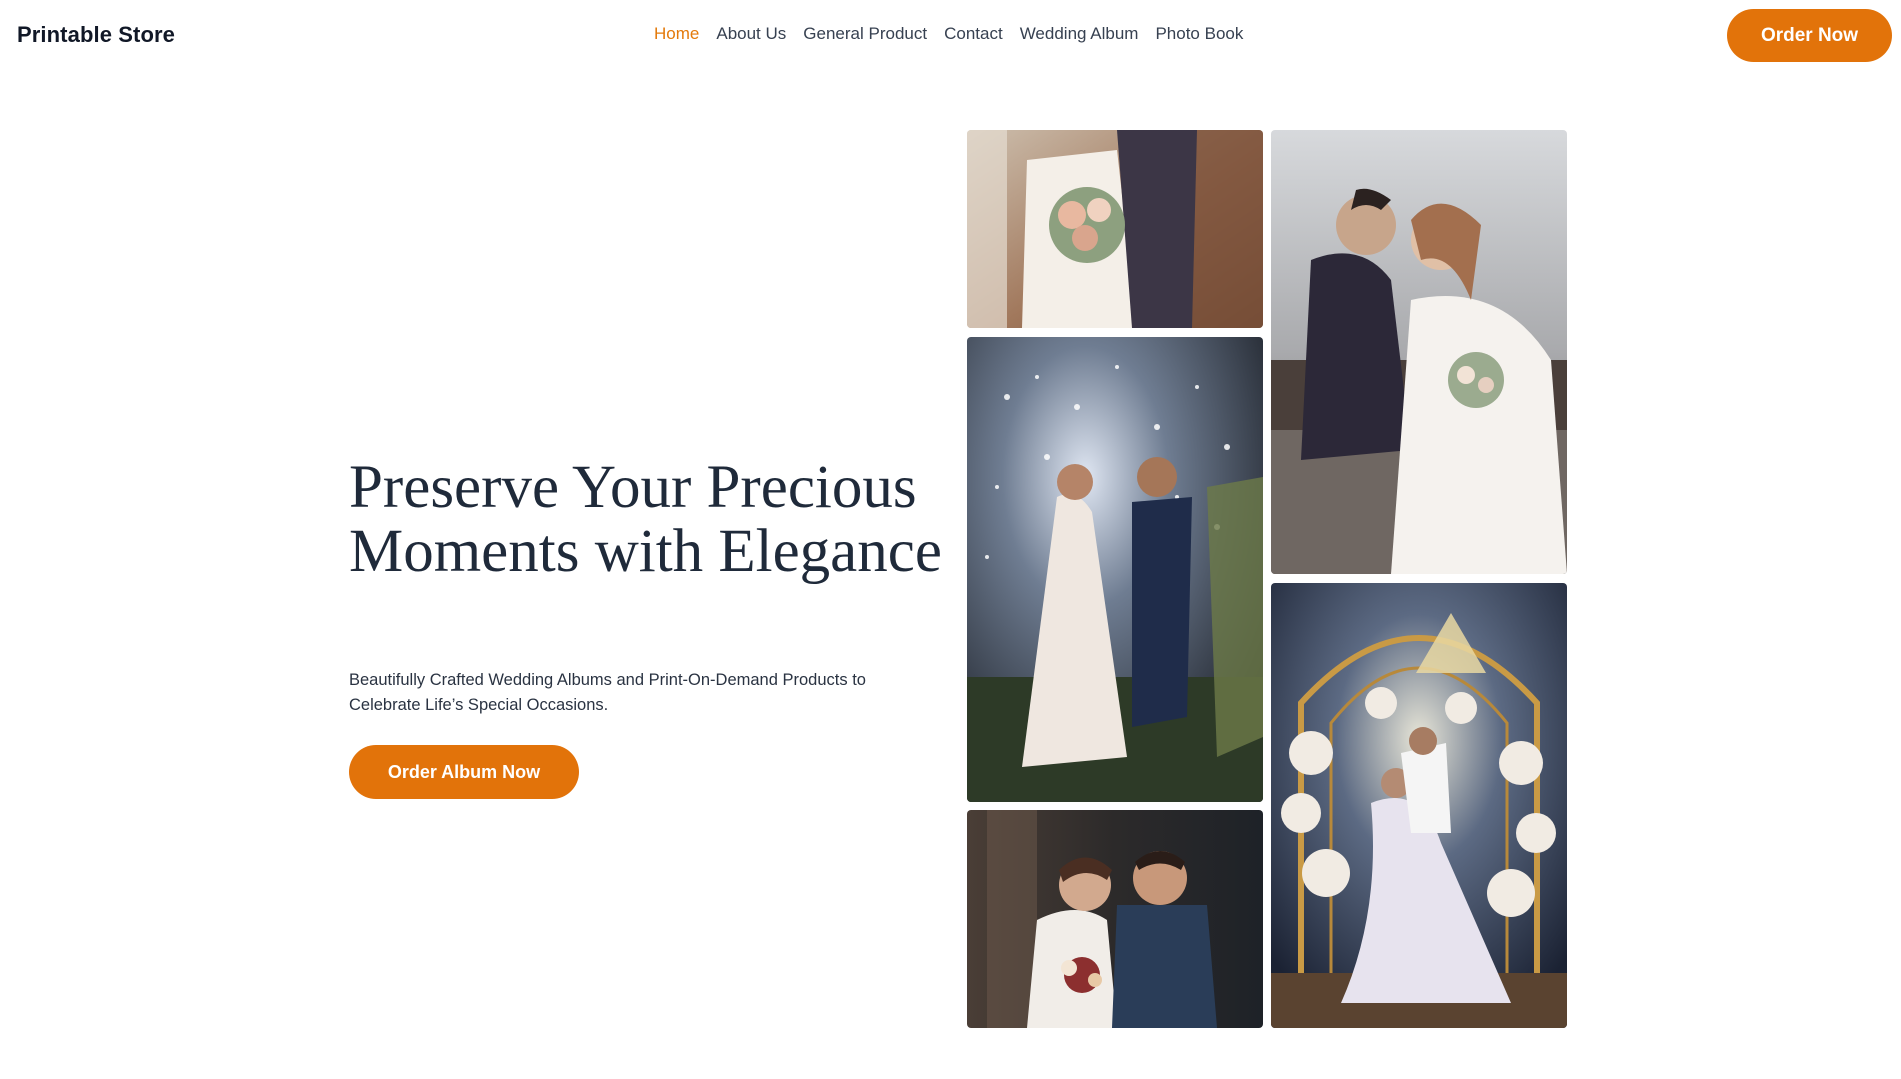  What do you see at coordinates (973, 34) in the screenshot?
I see `nav-contact: Contact` at bounding box center [973, 34].